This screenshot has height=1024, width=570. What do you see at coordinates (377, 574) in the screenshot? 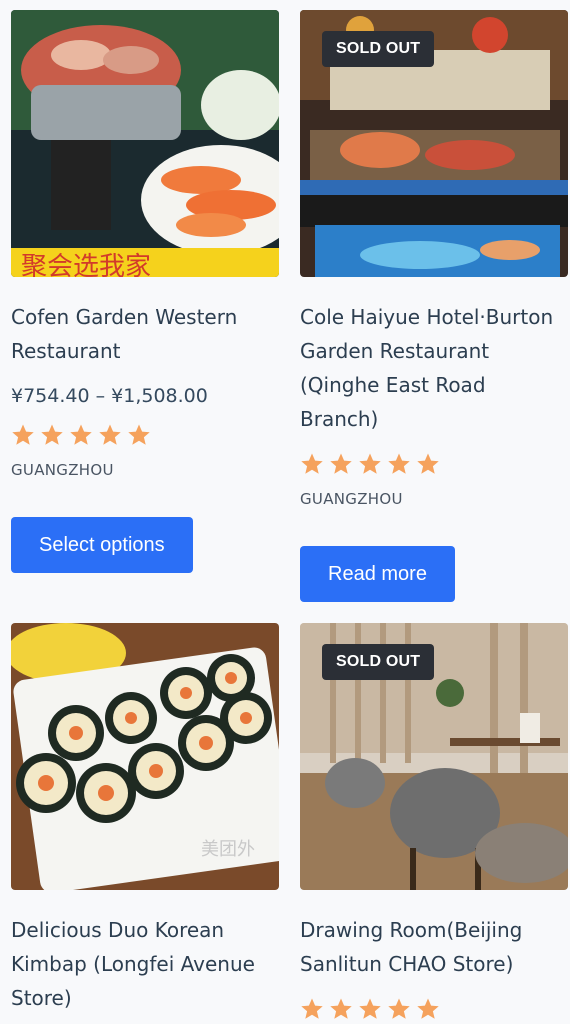
I see `read-more-button: Read more` at bounding box center [377, 574].